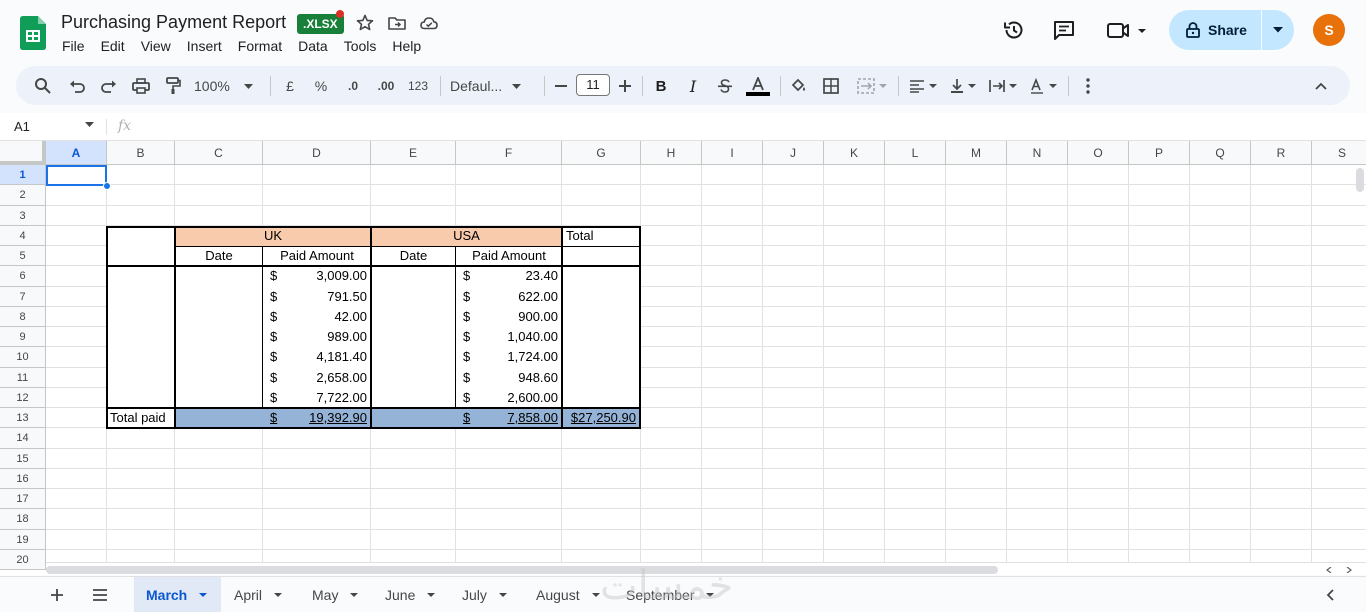 The height and width of the screenshot is (612, 1366). I want to click on row-header-19: 19, so click(23, 539).